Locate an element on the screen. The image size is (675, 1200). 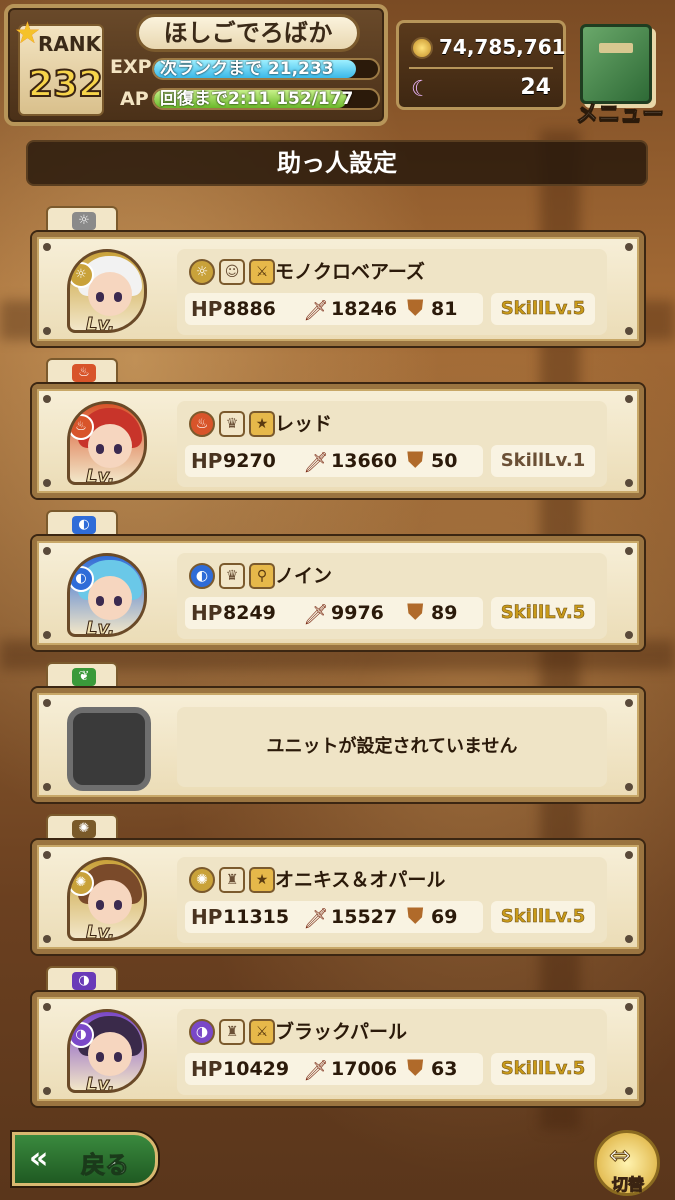
element-tab: ◑ is located at coordinates (82, 980).